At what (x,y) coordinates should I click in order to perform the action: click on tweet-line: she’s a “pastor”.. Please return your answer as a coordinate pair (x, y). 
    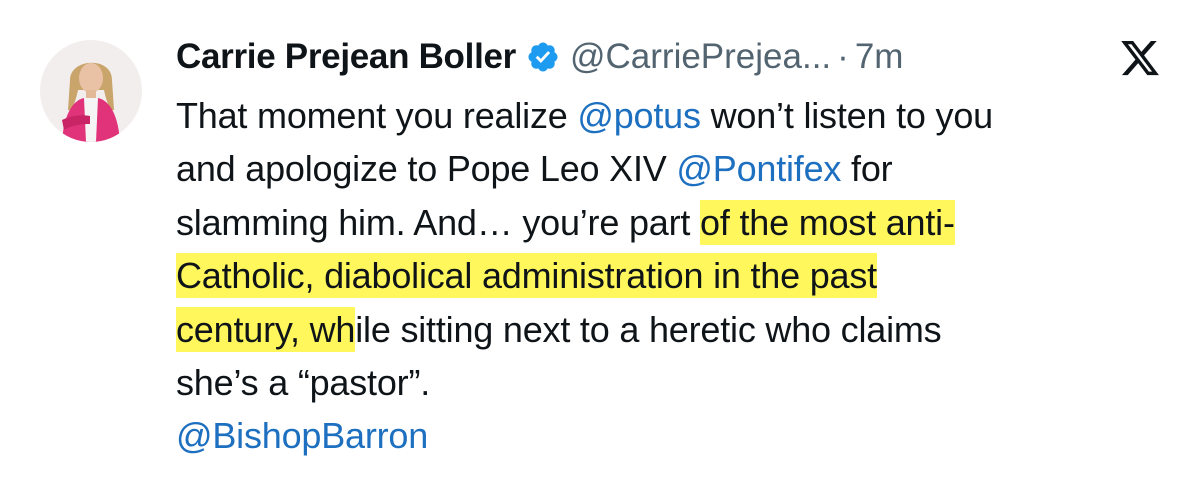
    Looking at the image, I should click on (676, 382).